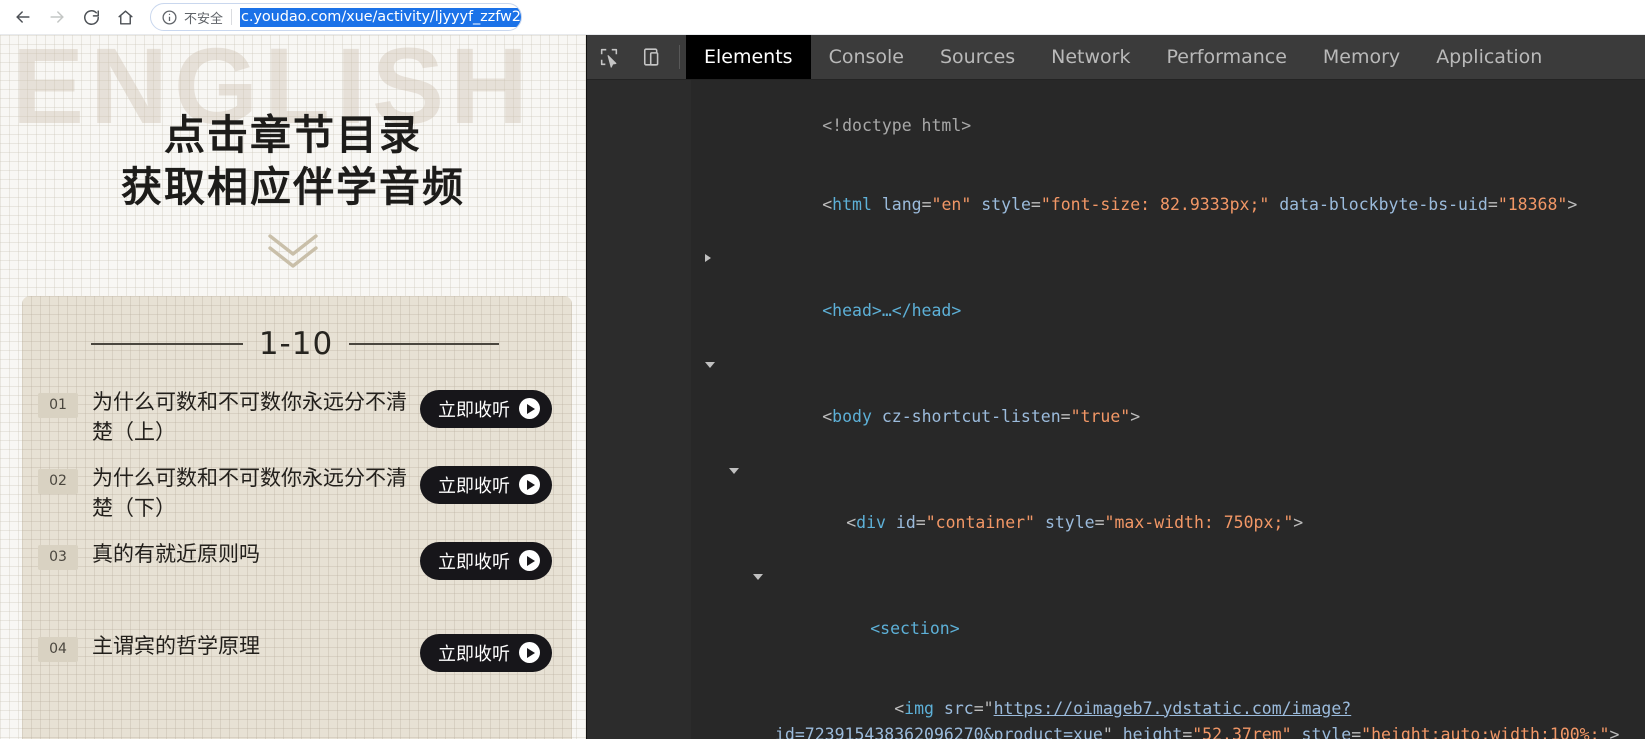 The height and width of the screenshot is (739, 1645). Describe the element at coordinates (295, 656) in the screenshot. I see `list-item: 04 主谓宾的哲学原理 立即收听` at that location.